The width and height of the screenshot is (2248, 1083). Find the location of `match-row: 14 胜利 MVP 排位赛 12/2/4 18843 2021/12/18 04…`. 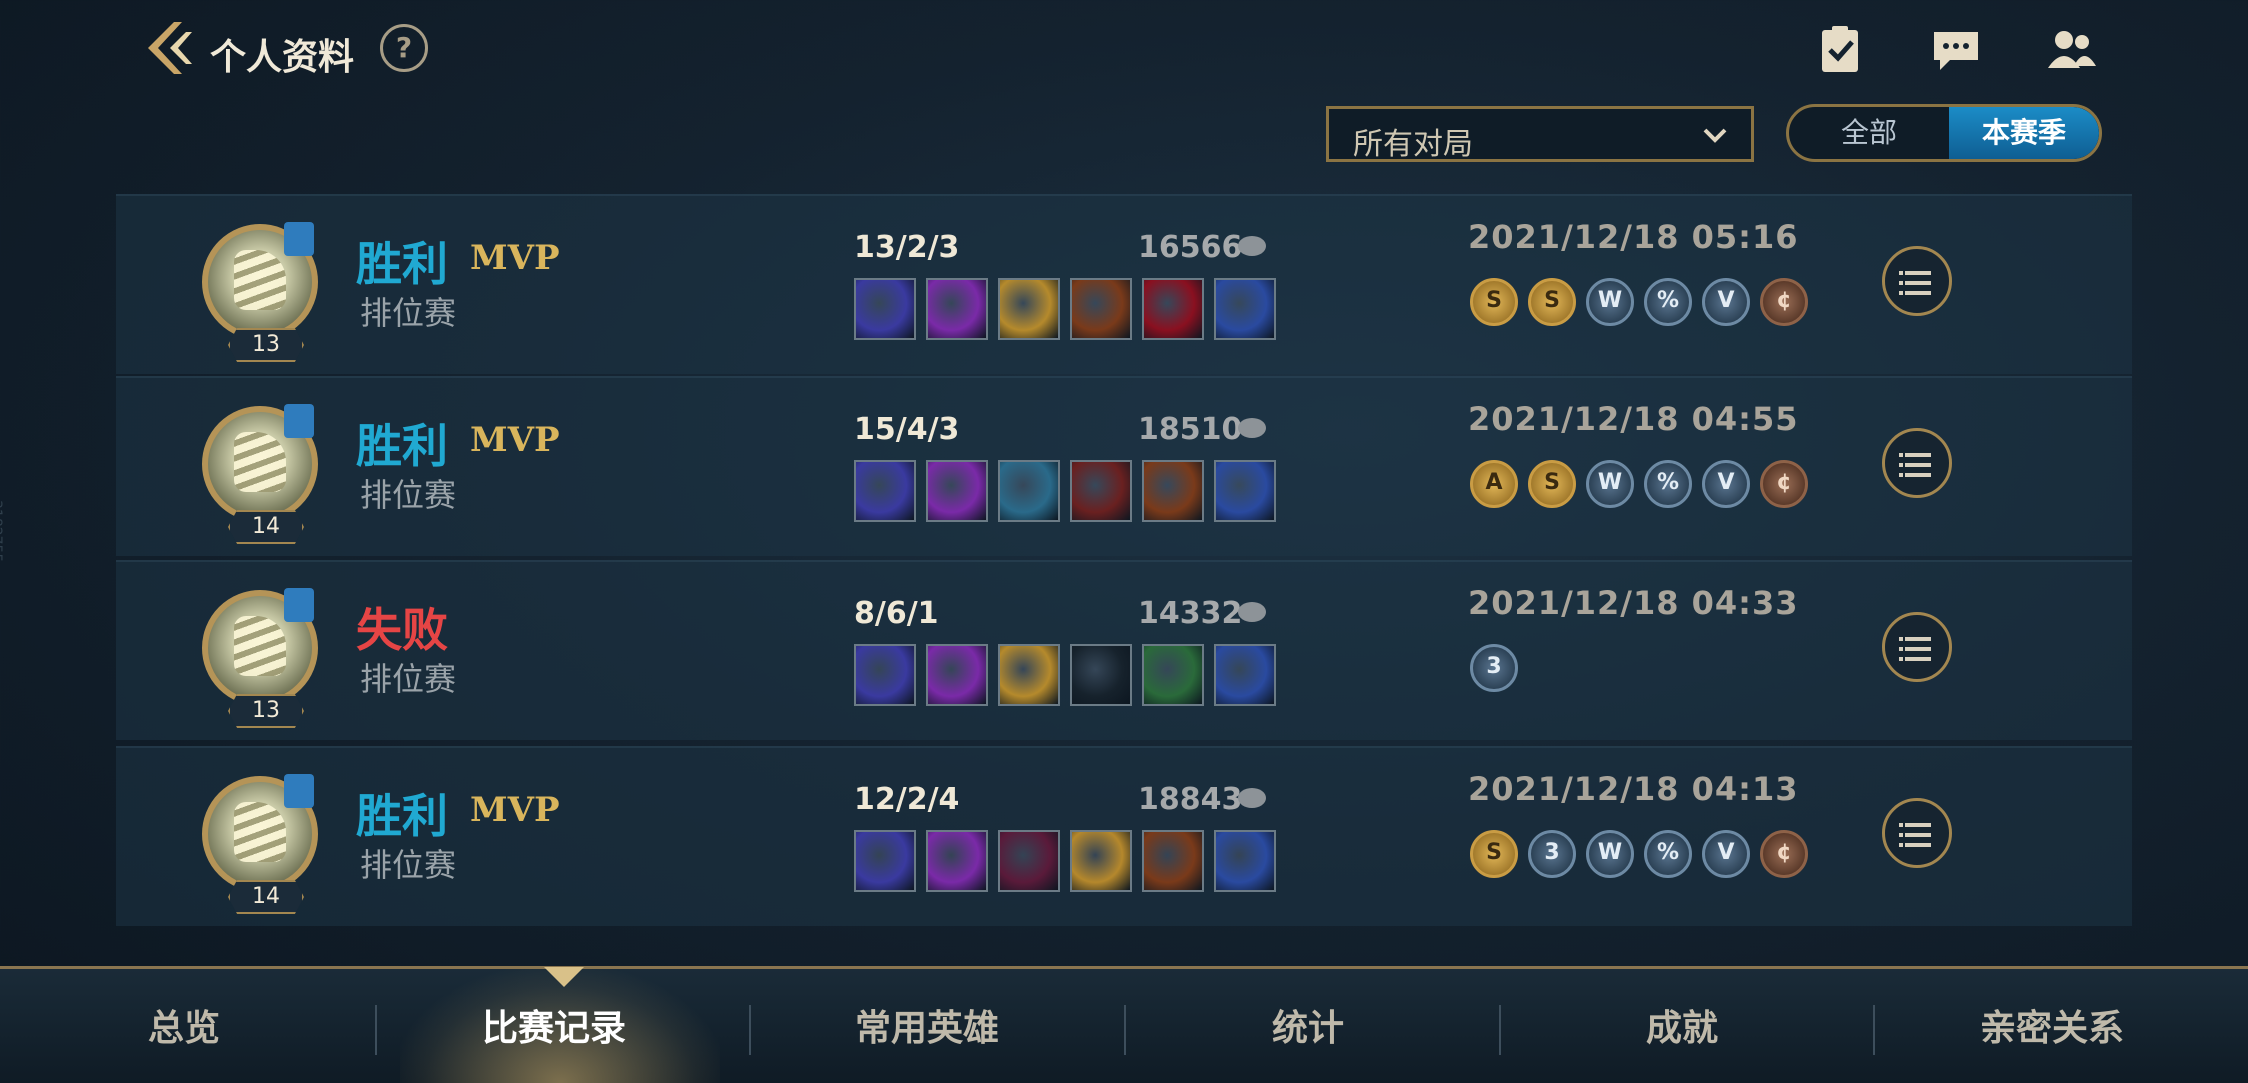

match-row: 14 胜利 MVP 排位赛 12/2/4 18843 2021/12/18 04… is located at coordinates (1124, 836).